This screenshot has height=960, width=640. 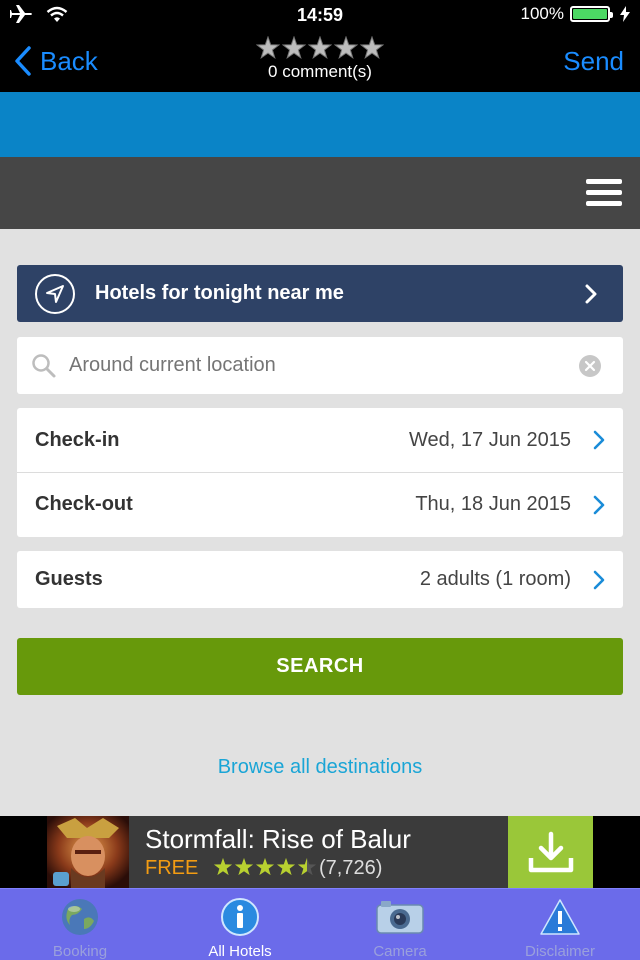 I want to click on guests-row: Guests 2 adults (1 room), so click(x=320, y=579).